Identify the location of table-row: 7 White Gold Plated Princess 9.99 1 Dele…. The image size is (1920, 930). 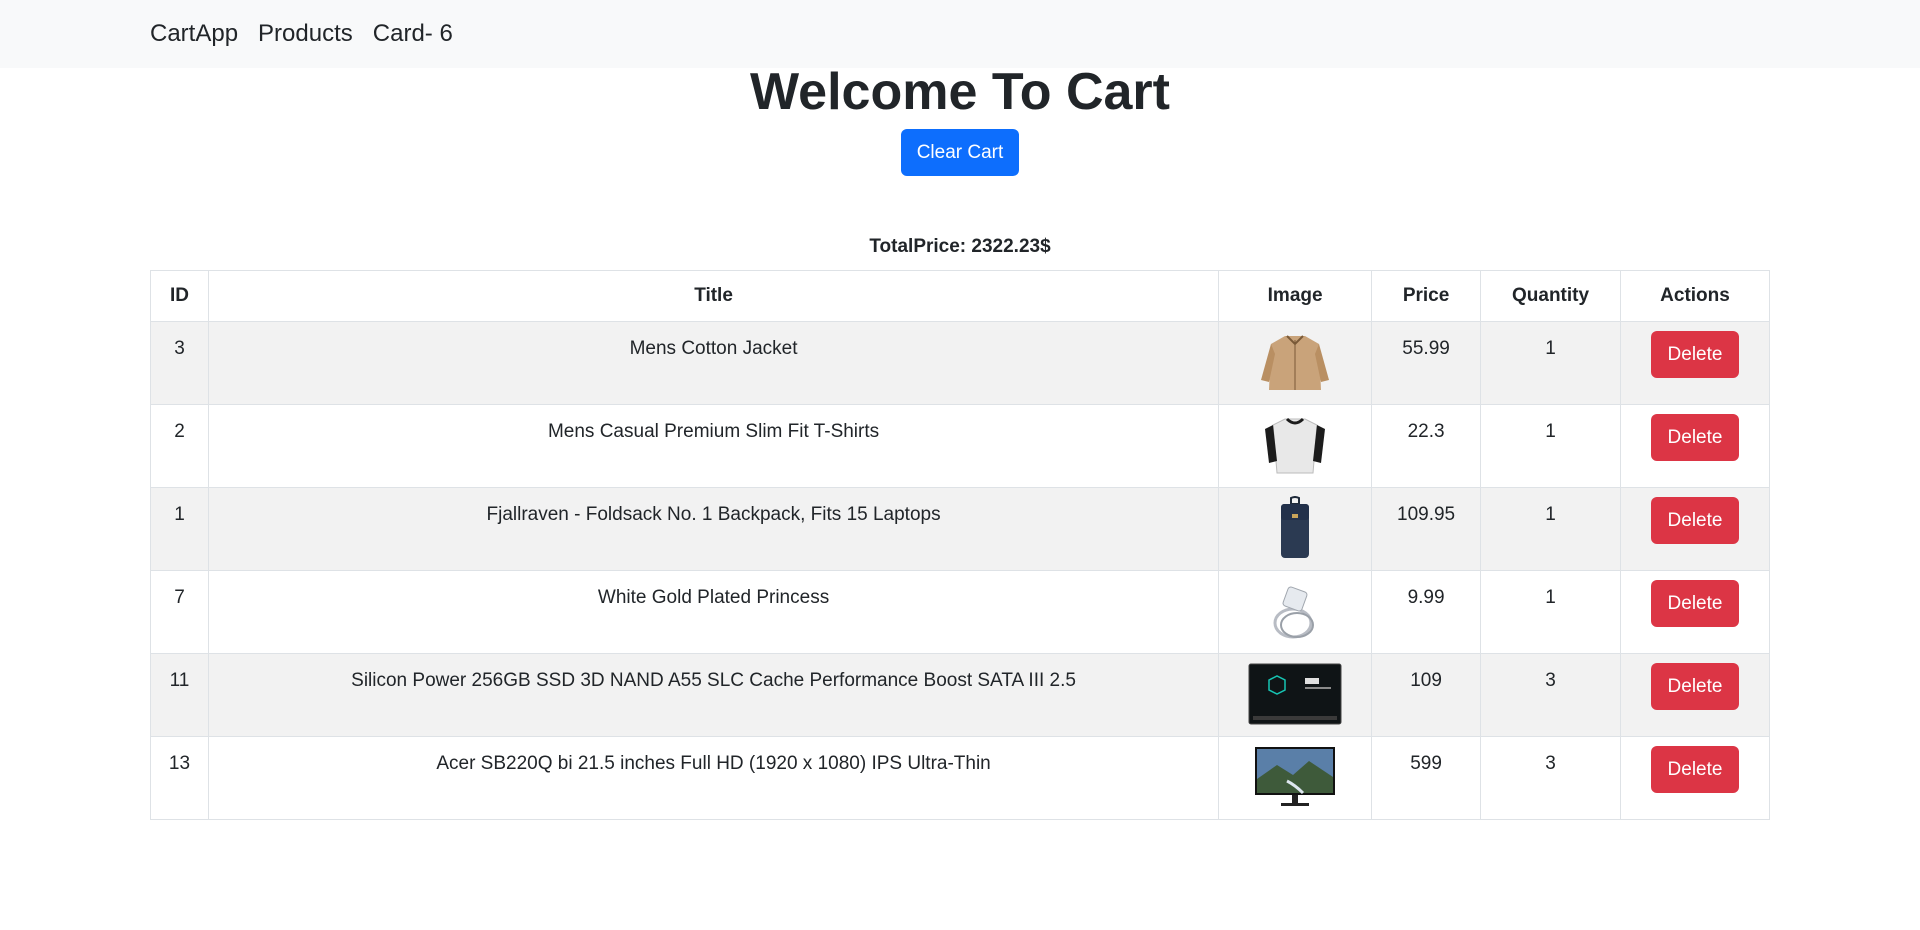
(960, 612).